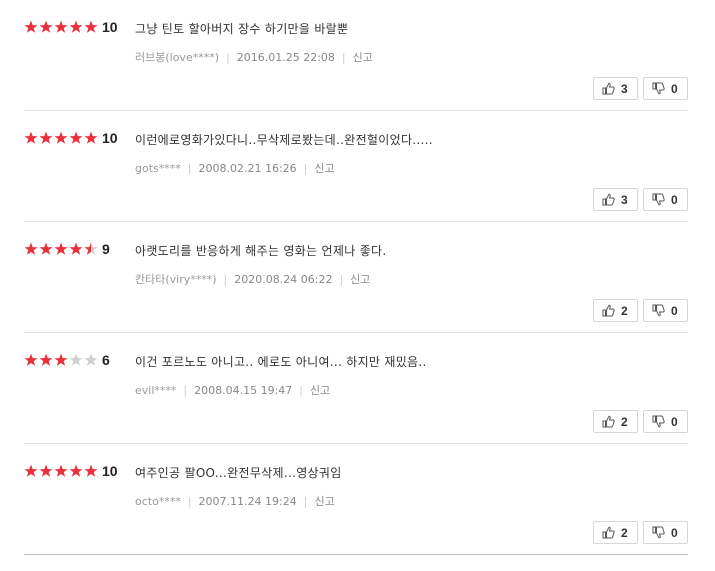  Describe the element at coordinates (106, 360) in the screenshot. I see `rating-score: 6` at that location.